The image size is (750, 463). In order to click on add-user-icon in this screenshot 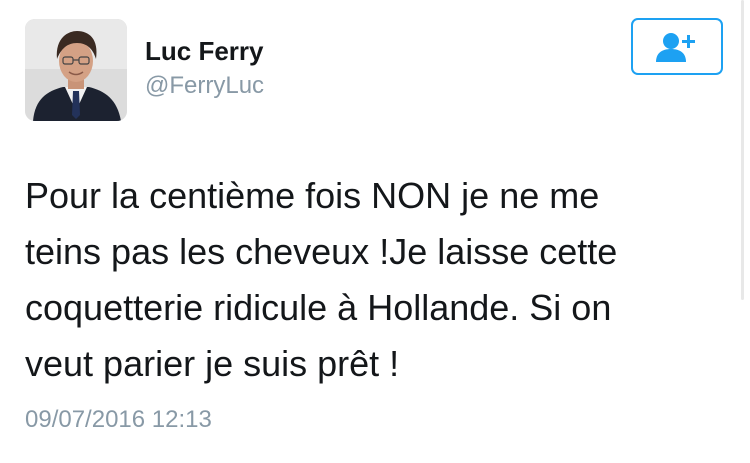, I will do `click(675, 47)`.